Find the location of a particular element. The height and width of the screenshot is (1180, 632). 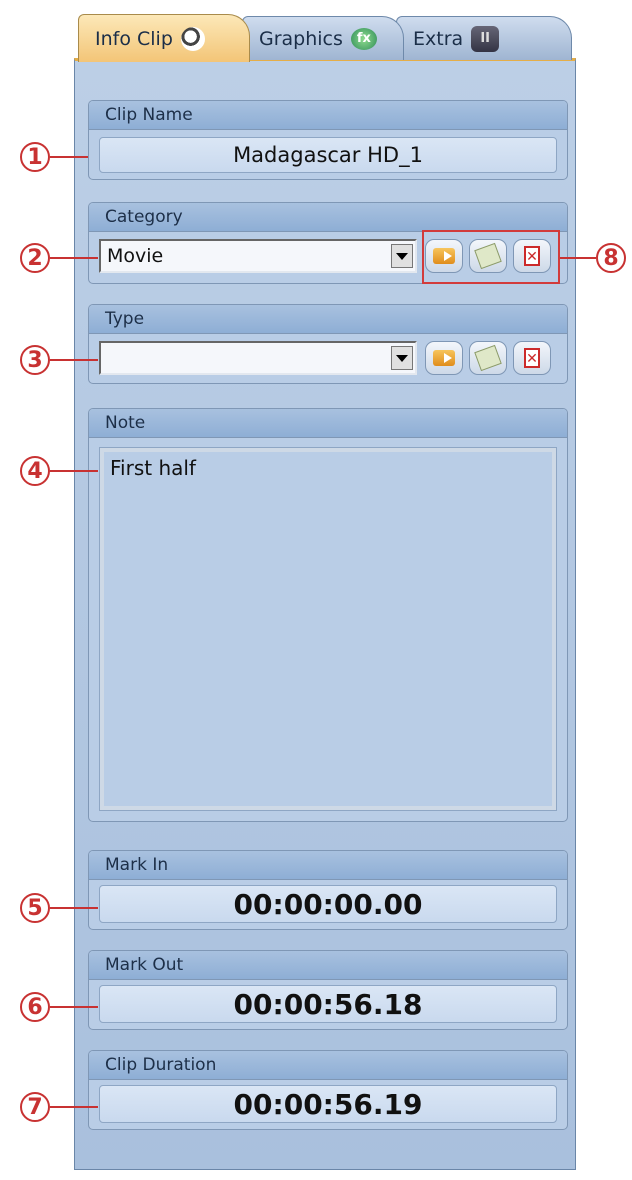

clip-duration-field: 00:00:56.19 is located at coordinates (328, 1104).